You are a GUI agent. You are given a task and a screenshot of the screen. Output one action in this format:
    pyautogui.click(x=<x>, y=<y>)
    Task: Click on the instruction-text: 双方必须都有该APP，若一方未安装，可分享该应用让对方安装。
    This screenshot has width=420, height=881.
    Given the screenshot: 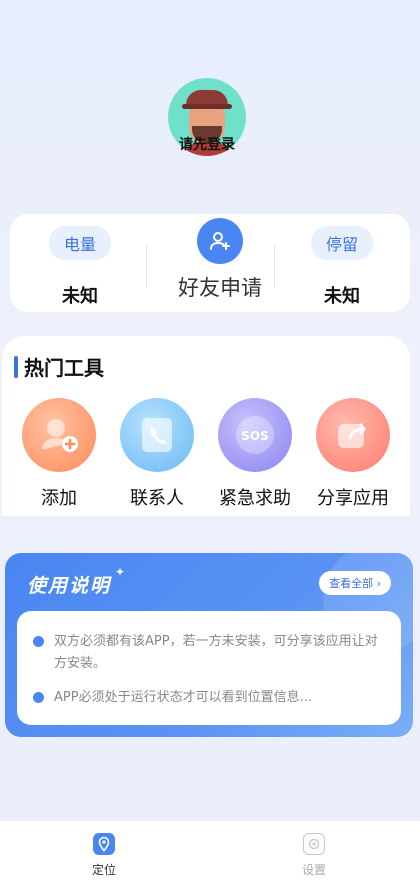 What is the action you would take?
    pyautogui.click(x=216, y=652)
    